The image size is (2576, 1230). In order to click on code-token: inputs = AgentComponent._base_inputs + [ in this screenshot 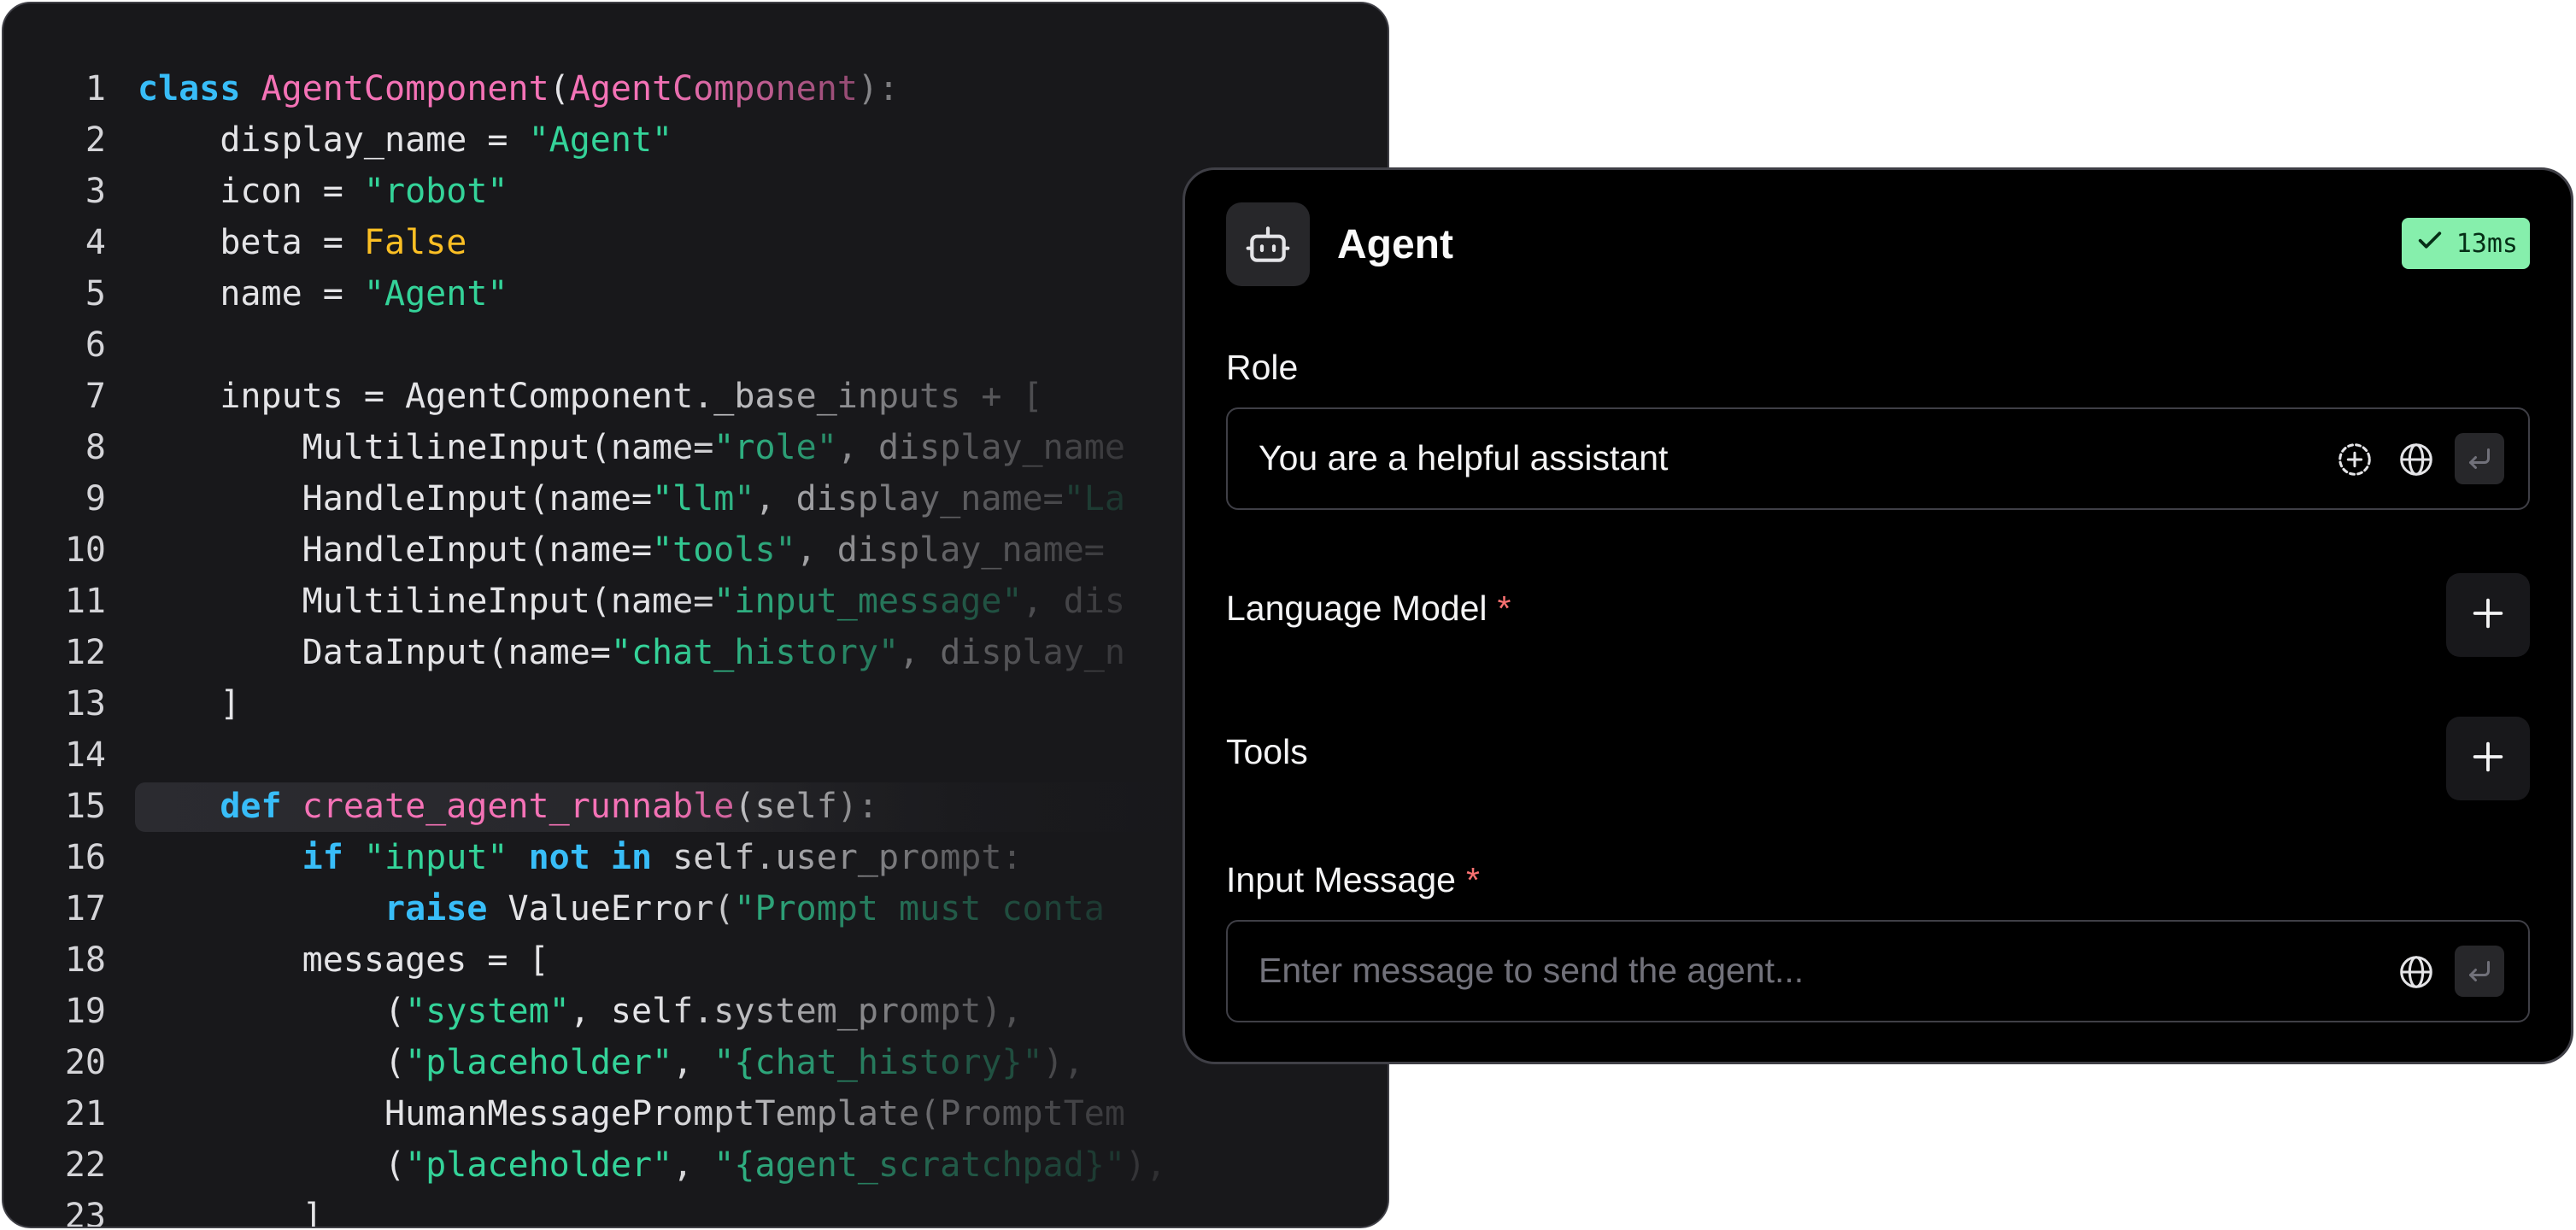, I will do `click(590, 396)`.